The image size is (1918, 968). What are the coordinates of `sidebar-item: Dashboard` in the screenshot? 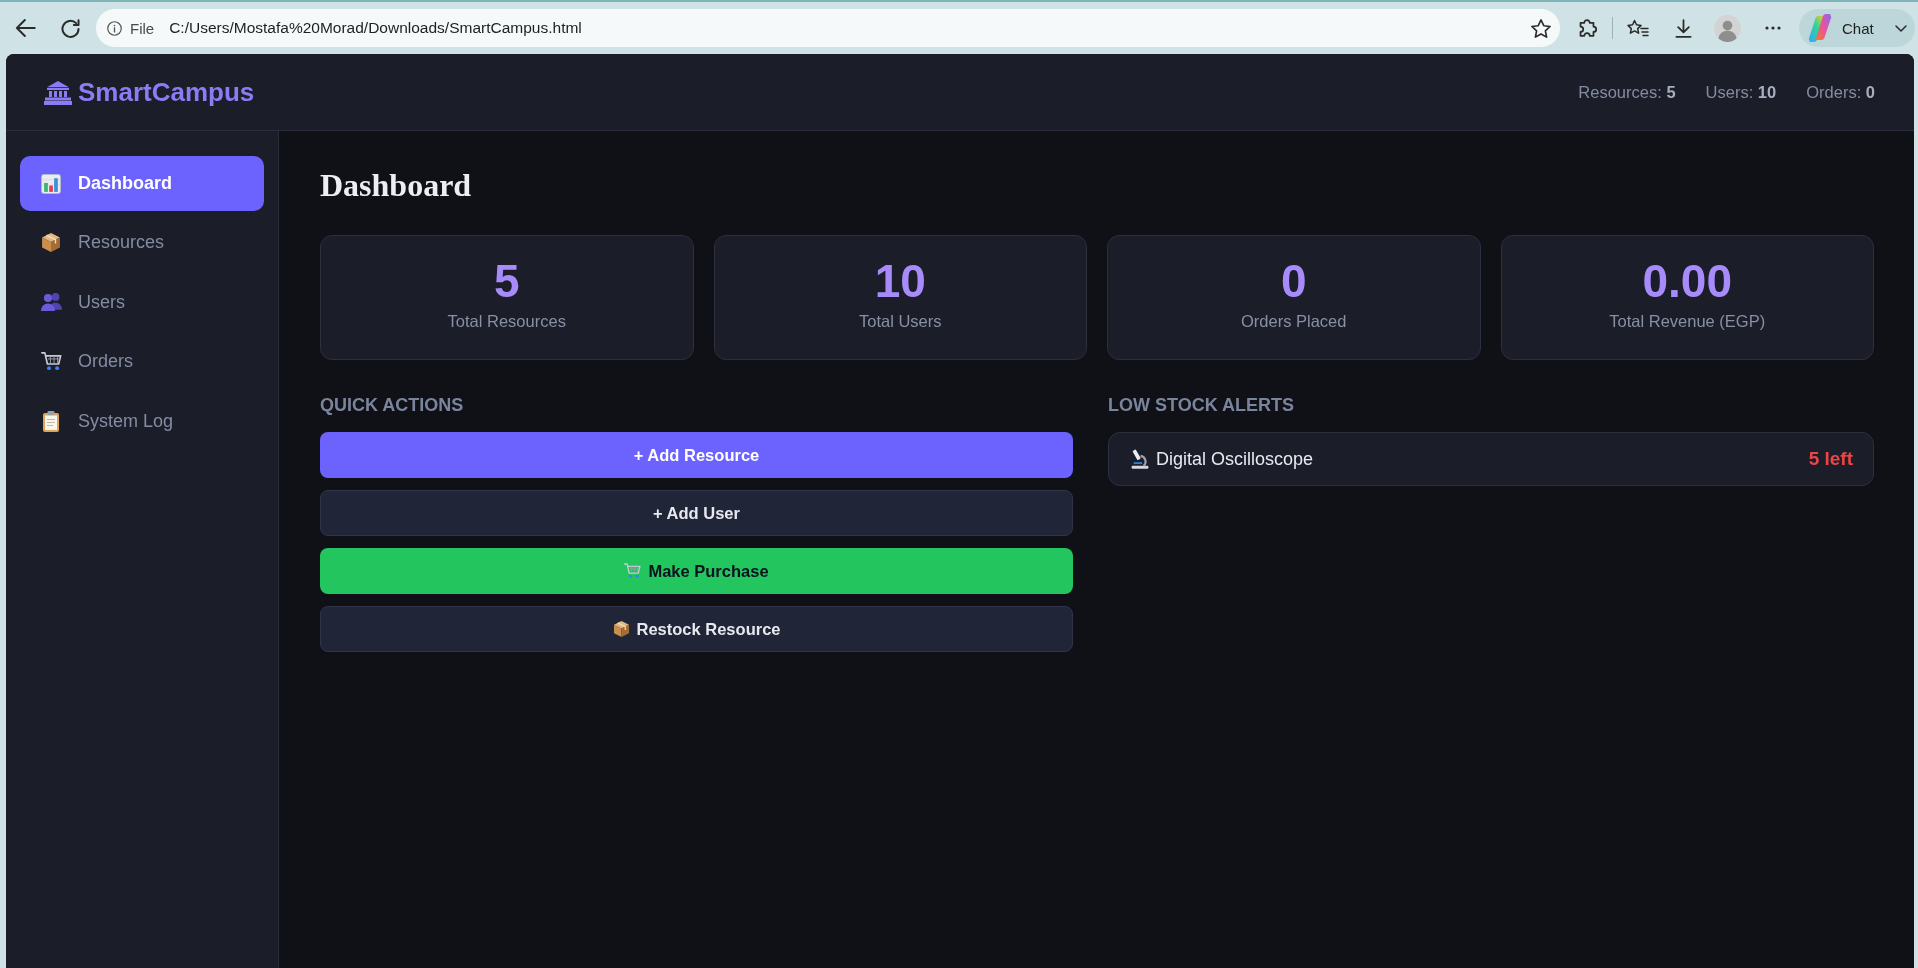 It's located at (142, 183).